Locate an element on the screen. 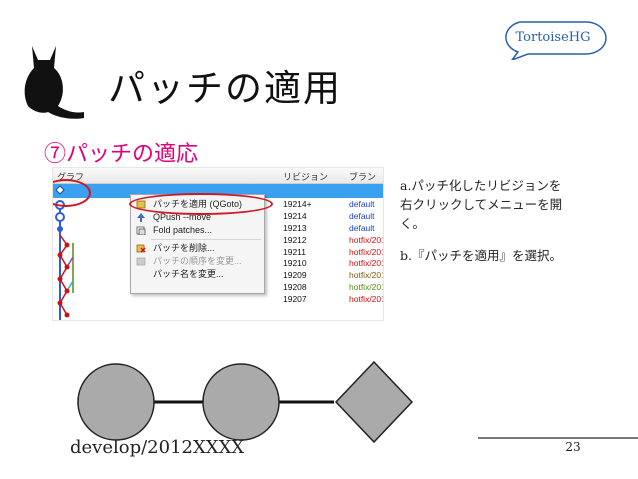 The image size is (638, 479). fold-icon is located at coordinates (141, 230).